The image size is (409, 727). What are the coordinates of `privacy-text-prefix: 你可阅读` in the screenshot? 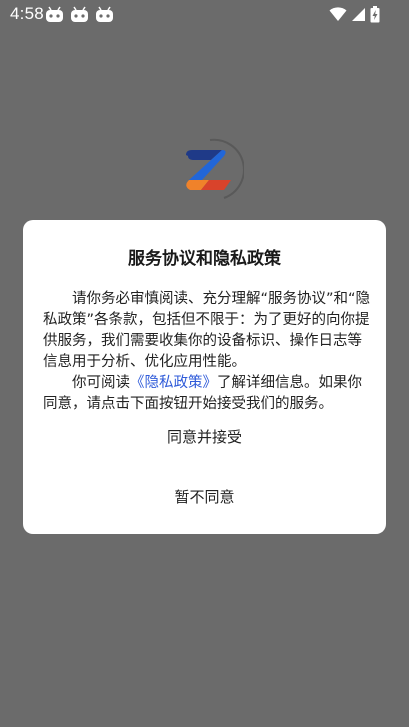 It's located at (101, 383).